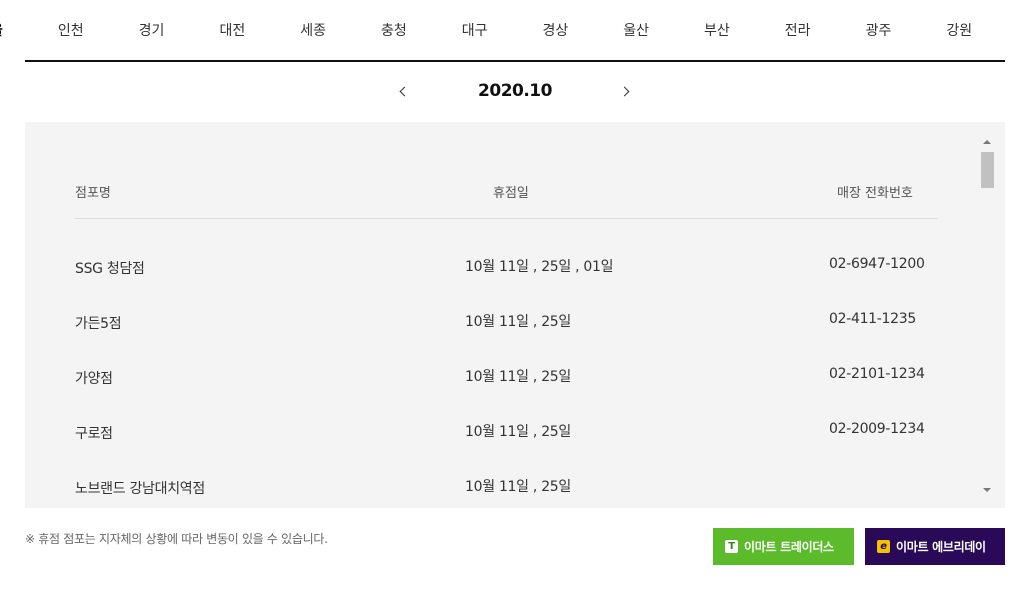 The width and height of the screenshot is (1011, 594). I want to click on next-month-button, so click(626, 91).